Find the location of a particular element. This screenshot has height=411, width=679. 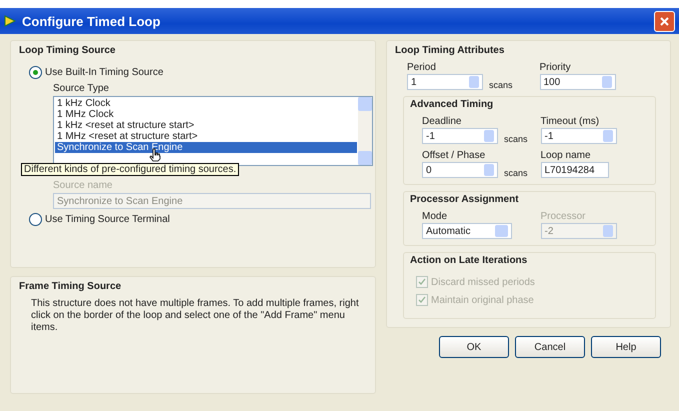

dropdown: Automatic is located at coordinates (467, 231).